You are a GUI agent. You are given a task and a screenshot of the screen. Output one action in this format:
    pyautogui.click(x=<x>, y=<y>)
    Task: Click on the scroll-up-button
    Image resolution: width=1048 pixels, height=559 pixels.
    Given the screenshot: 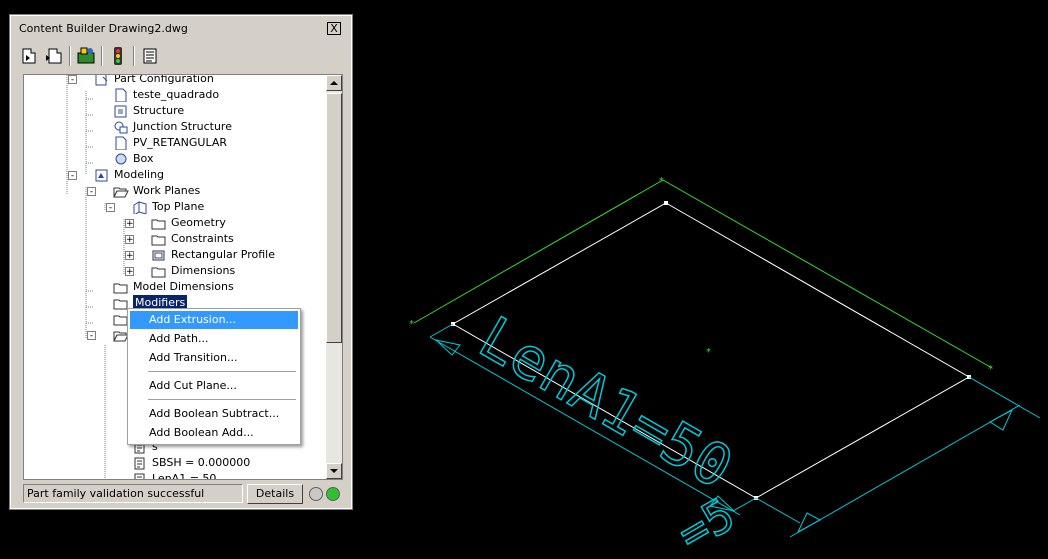 What is the action you would take?
    pyautogui.click(x=334, y=83)
    